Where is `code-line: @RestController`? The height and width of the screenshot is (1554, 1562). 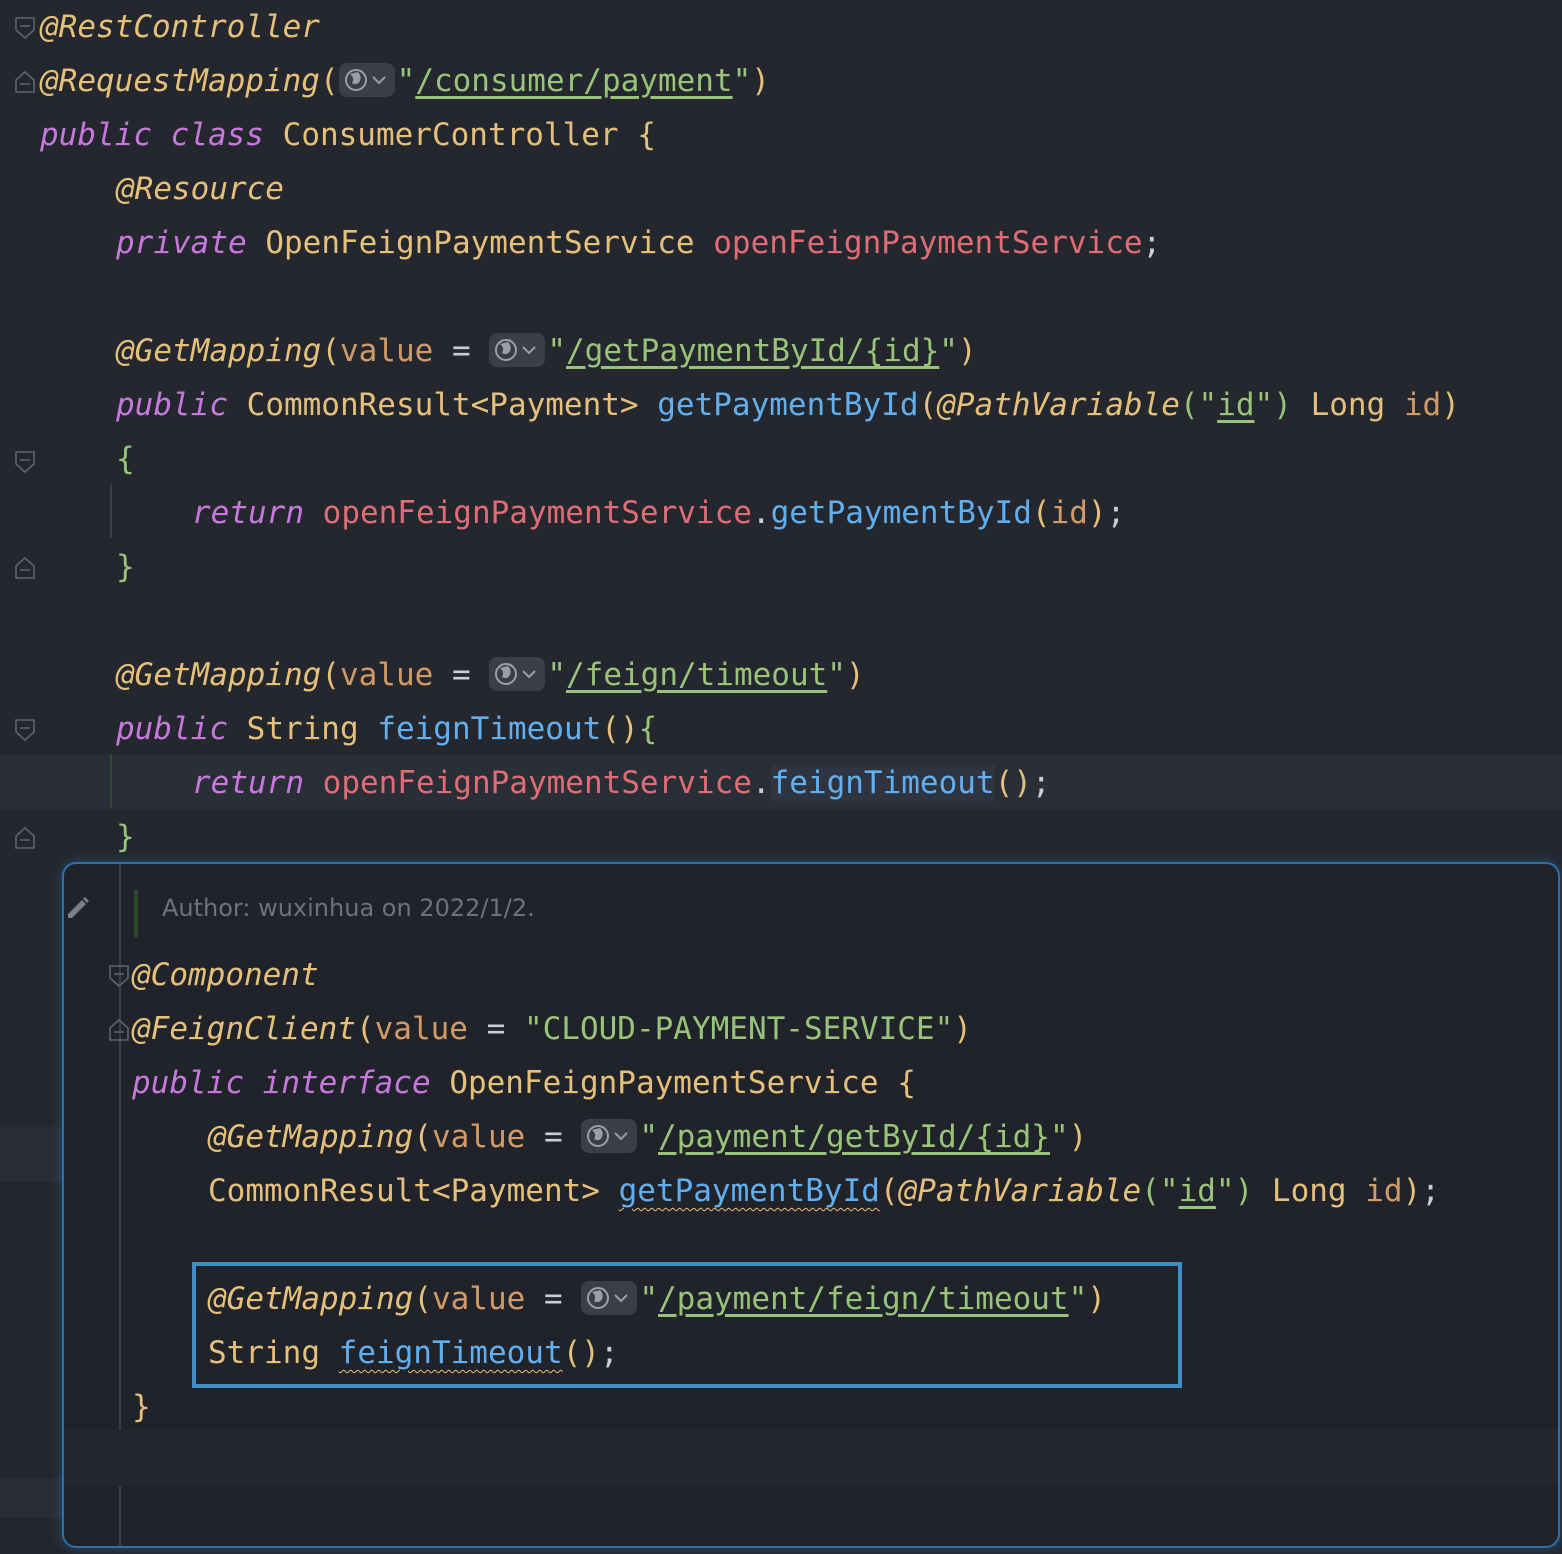 code-line: @RestController is located at coordinates (180, 27).